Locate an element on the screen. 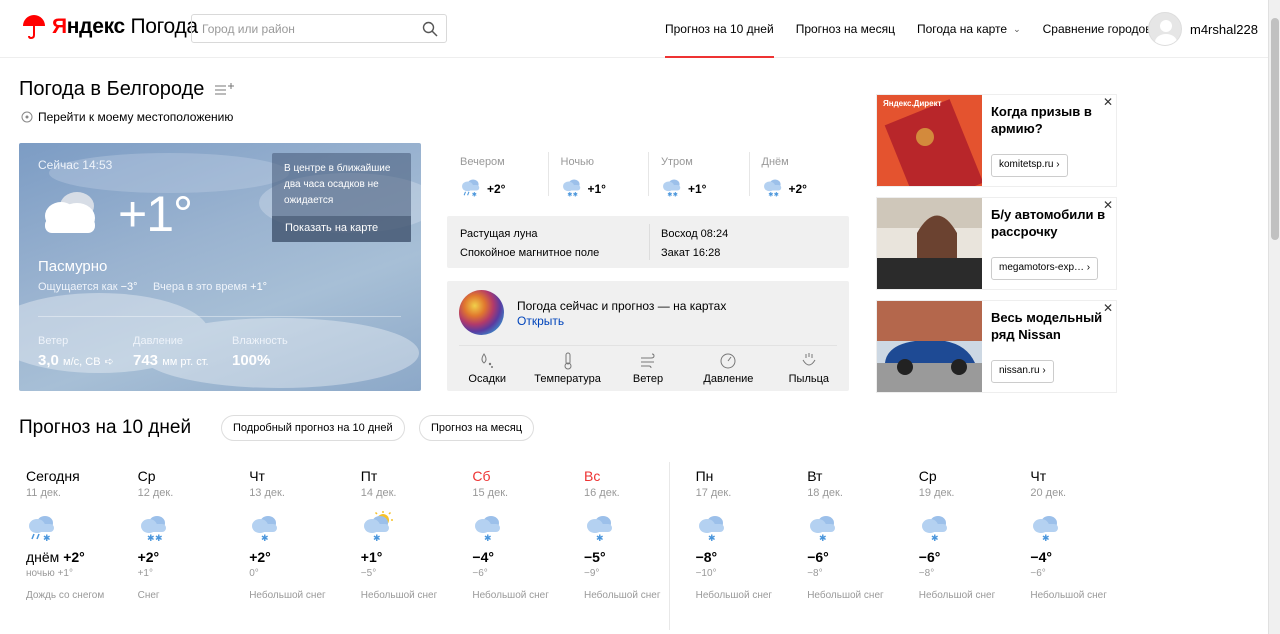 This screenshot has width=1280, height=634. layer-wind: Ветер is located at coordinates (648, 367).